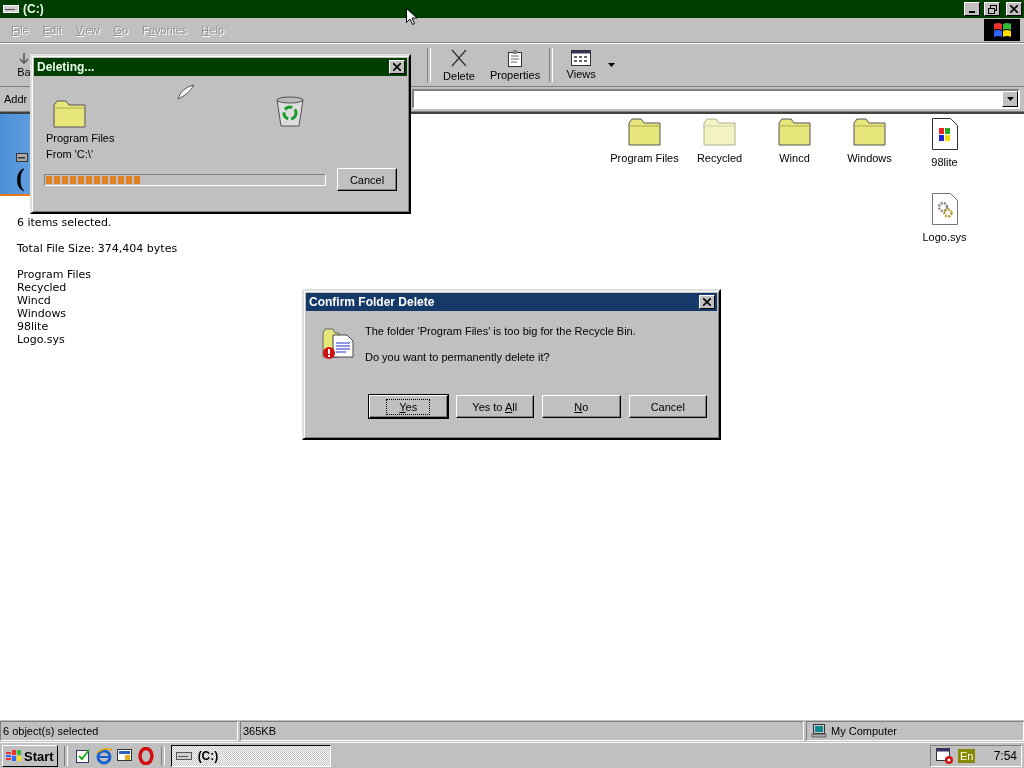  What do you see at coordinates (972, 9) in the screenshot?
I see `minimize-button` at bounding box center [972, 9].